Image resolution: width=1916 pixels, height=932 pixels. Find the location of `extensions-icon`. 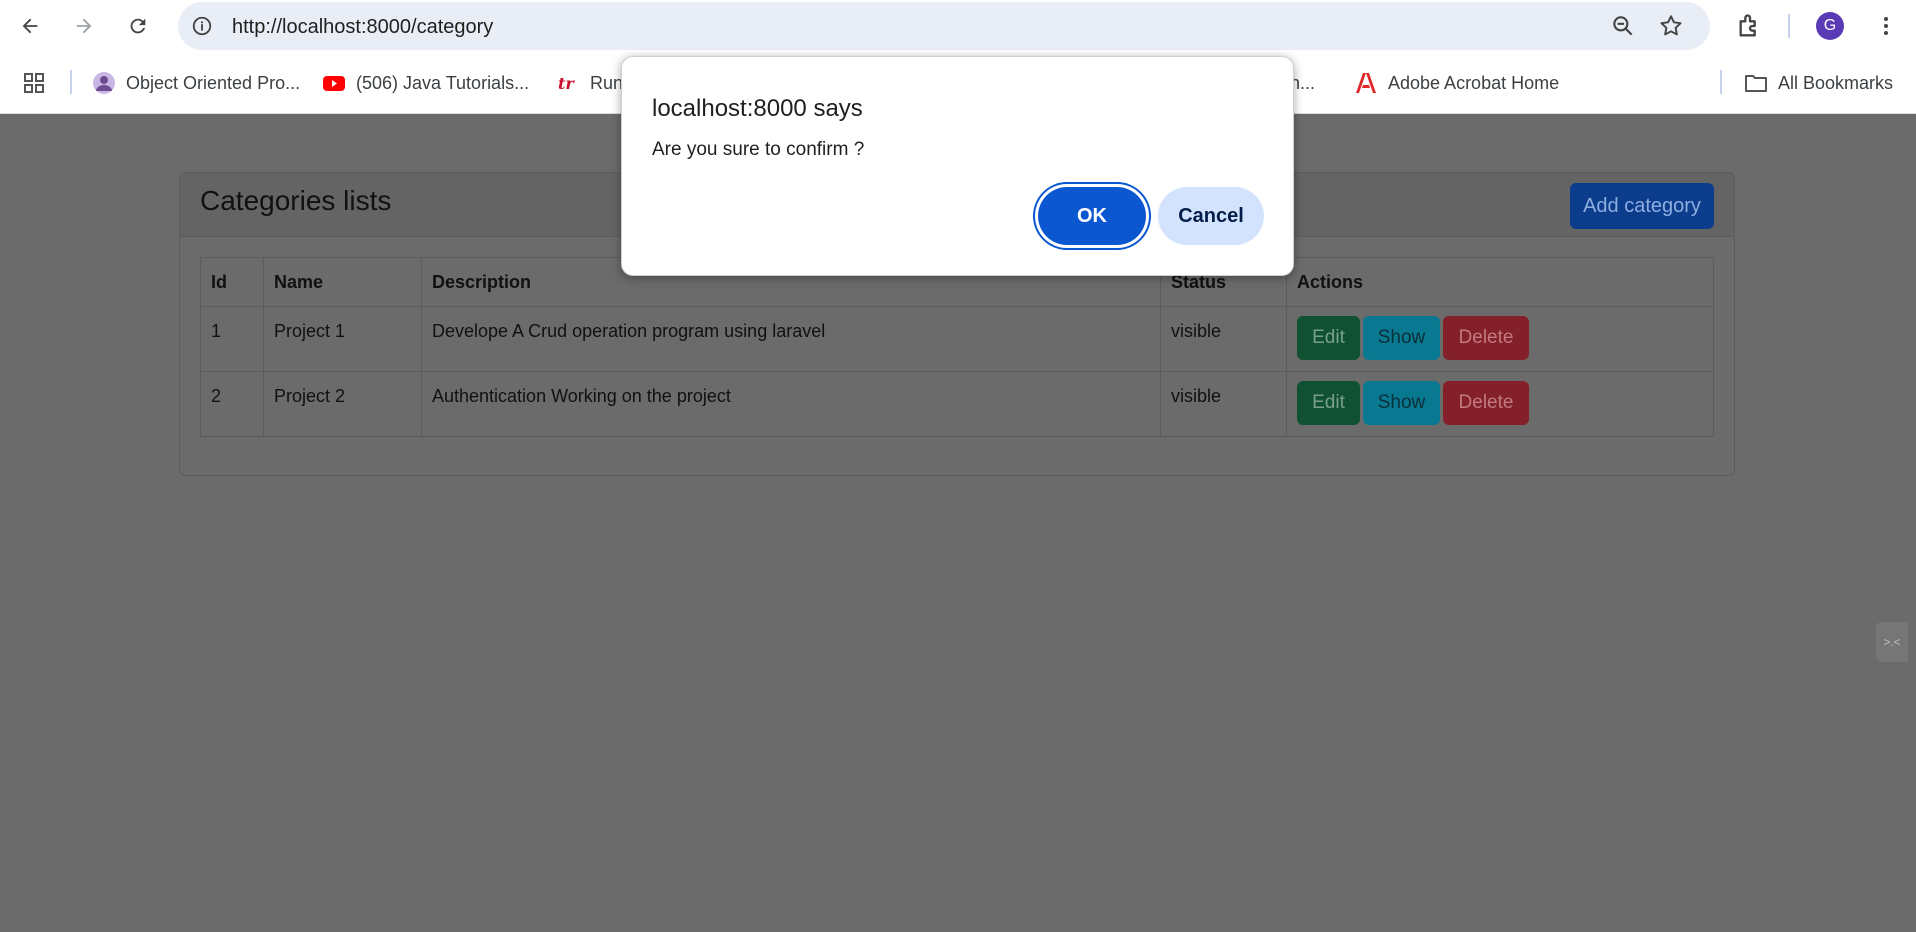

extensions-icon is located at coordinates (1750, 26).